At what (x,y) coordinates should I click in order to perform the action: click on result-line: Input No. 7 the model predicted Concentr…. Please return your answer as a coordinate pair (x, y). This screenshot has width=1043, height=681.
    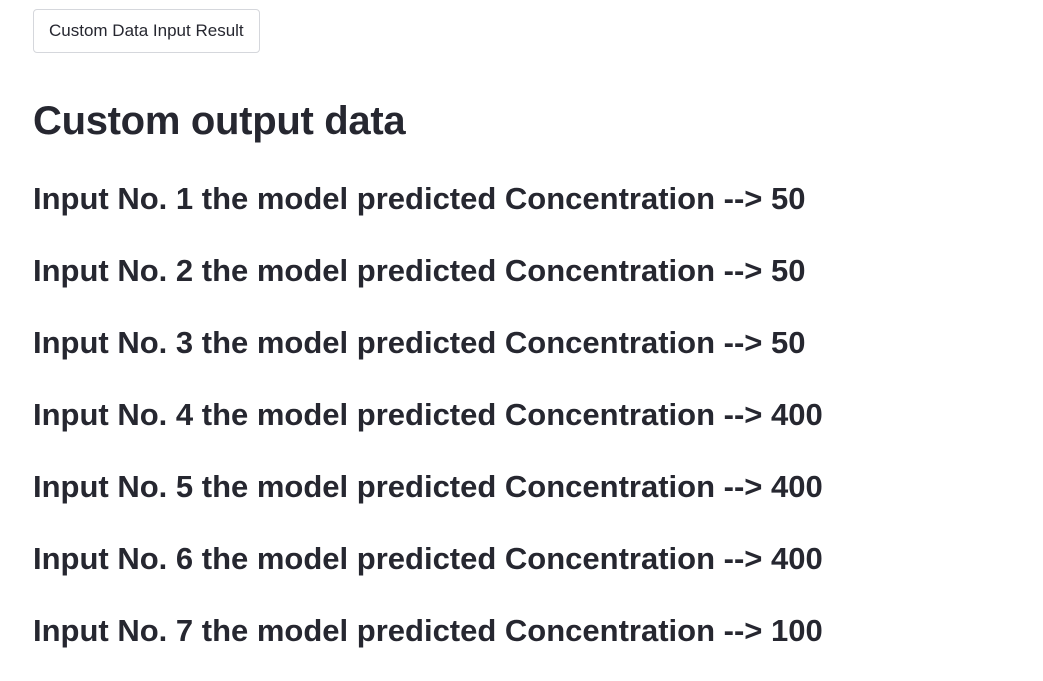
    Looking at the image, I should click on (428, 630).